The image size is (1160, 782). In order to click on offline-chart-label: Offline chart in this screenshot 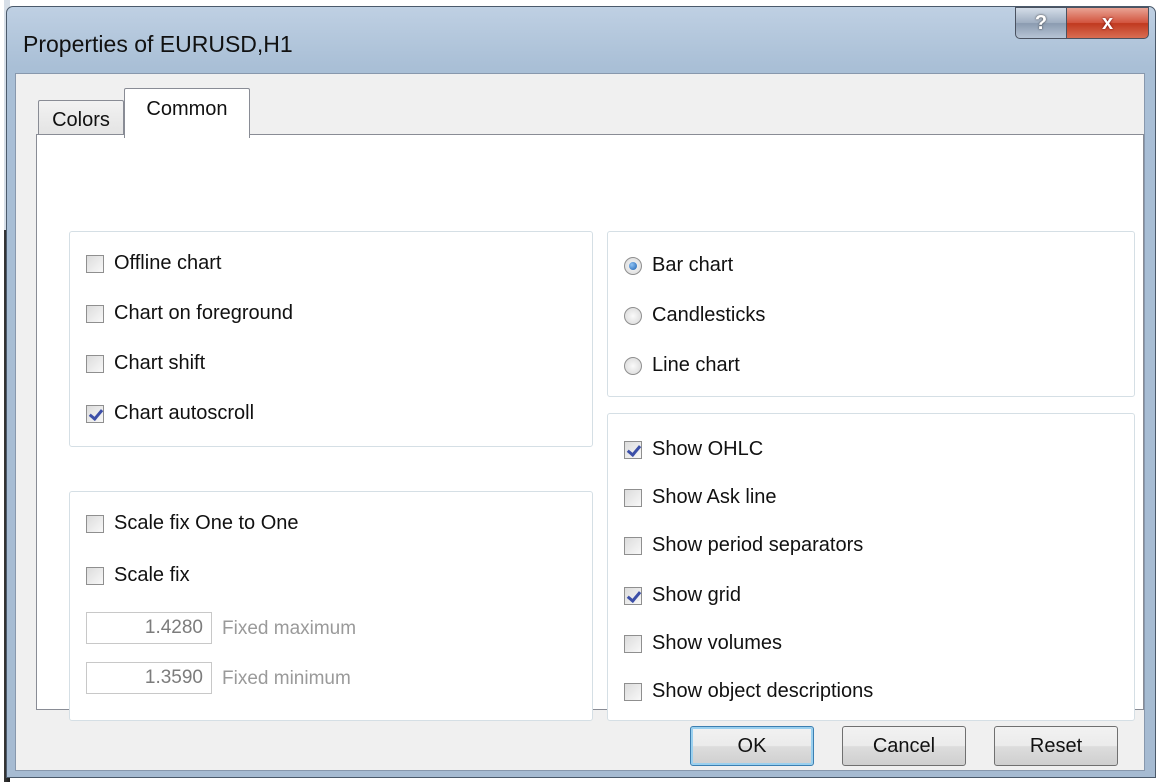, I will do `click(168, 263)`.